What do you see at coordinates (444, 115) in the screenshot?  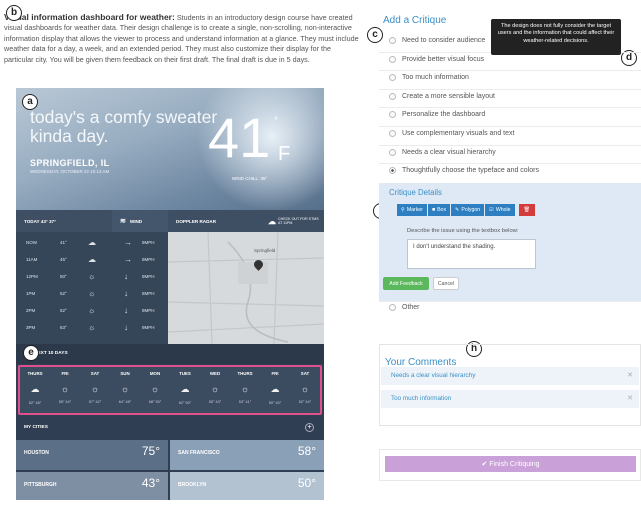 I see `option-label: Personalize the dashboard` at bounding box center [444, 115].